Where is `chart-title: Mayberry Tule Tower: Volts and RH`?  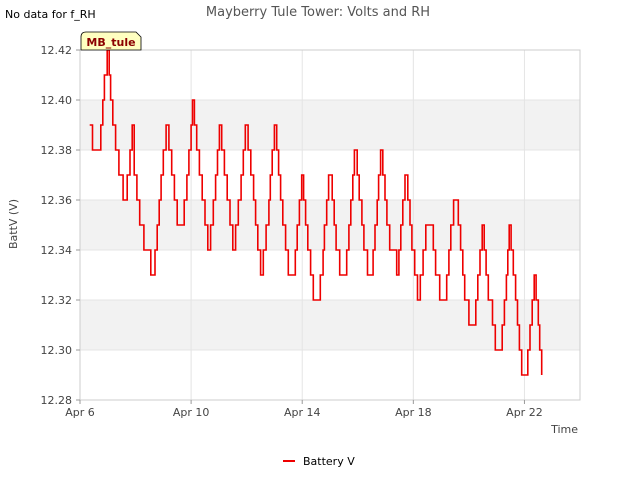
chart-title: Mayberry Tule Tower: Volts and RH is located at coordinates (318, 12).